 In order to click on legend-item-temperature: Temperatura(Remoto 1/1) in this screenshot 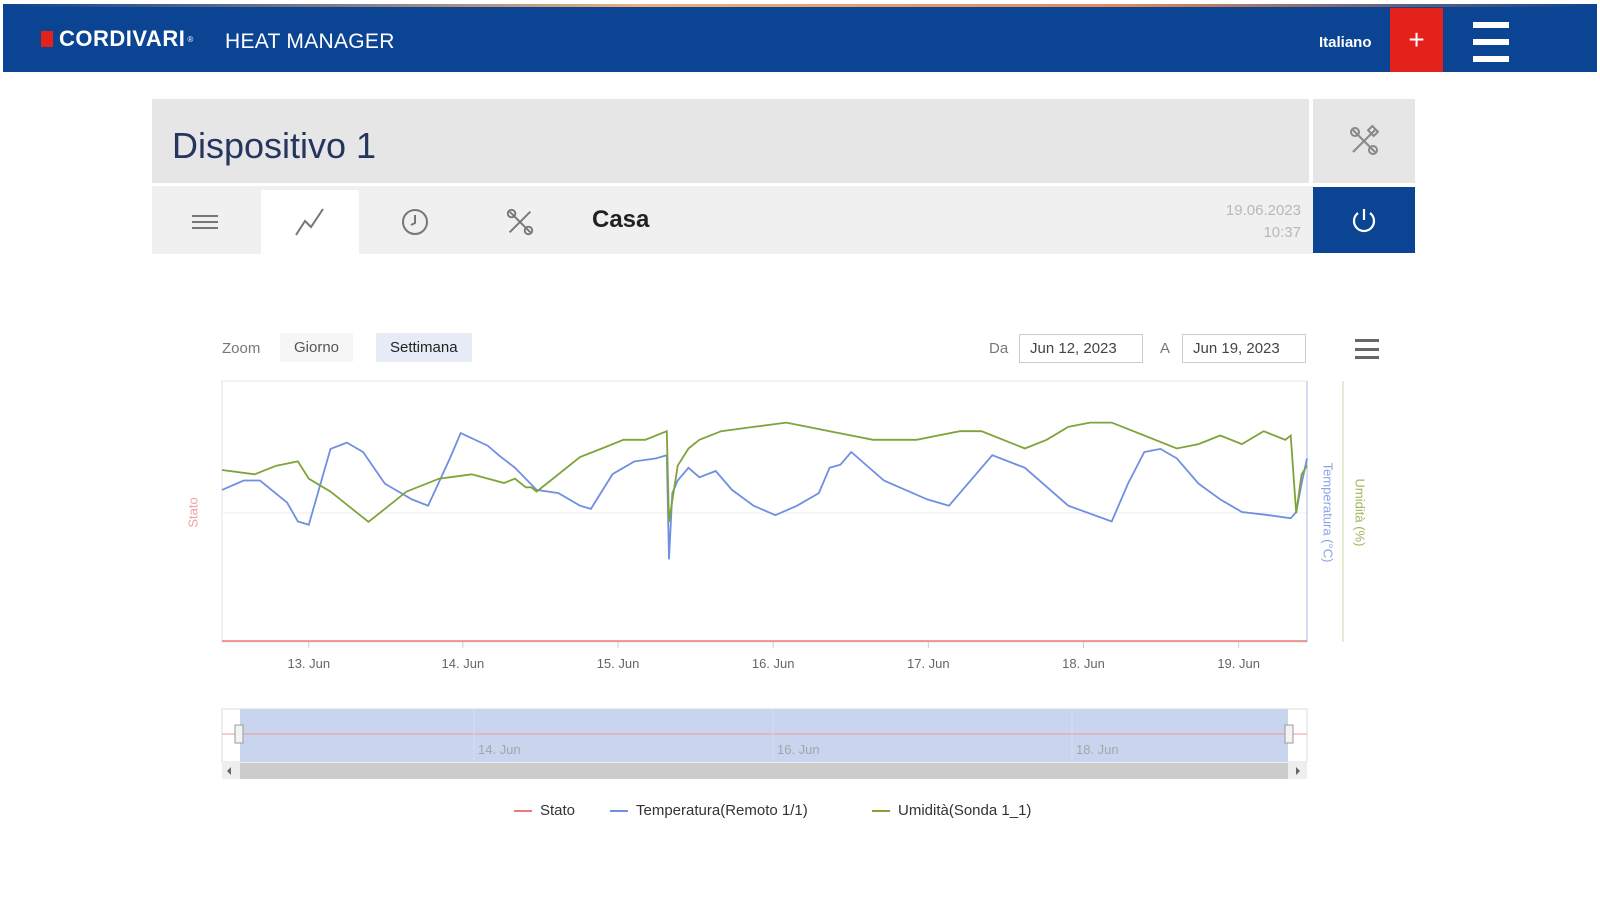, I will do `click(709, 810)`.